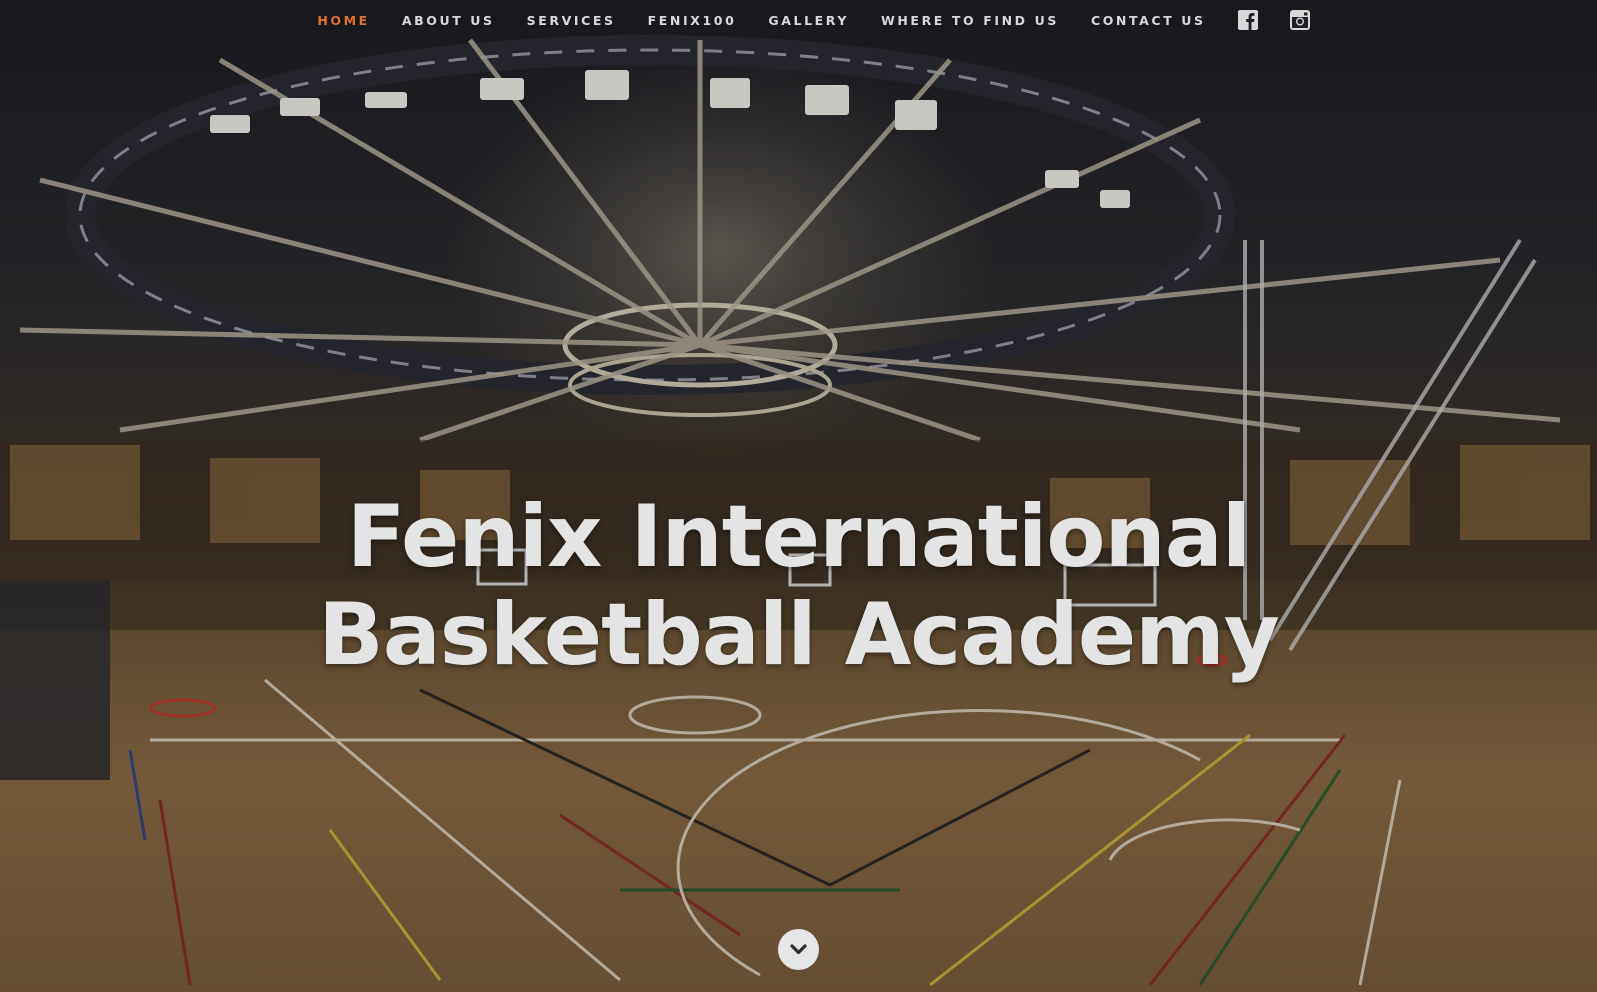  Describe the element at coordinates (808, 20) in the screenshot. I see `nav-item-gallery: GALLERY` at that location.